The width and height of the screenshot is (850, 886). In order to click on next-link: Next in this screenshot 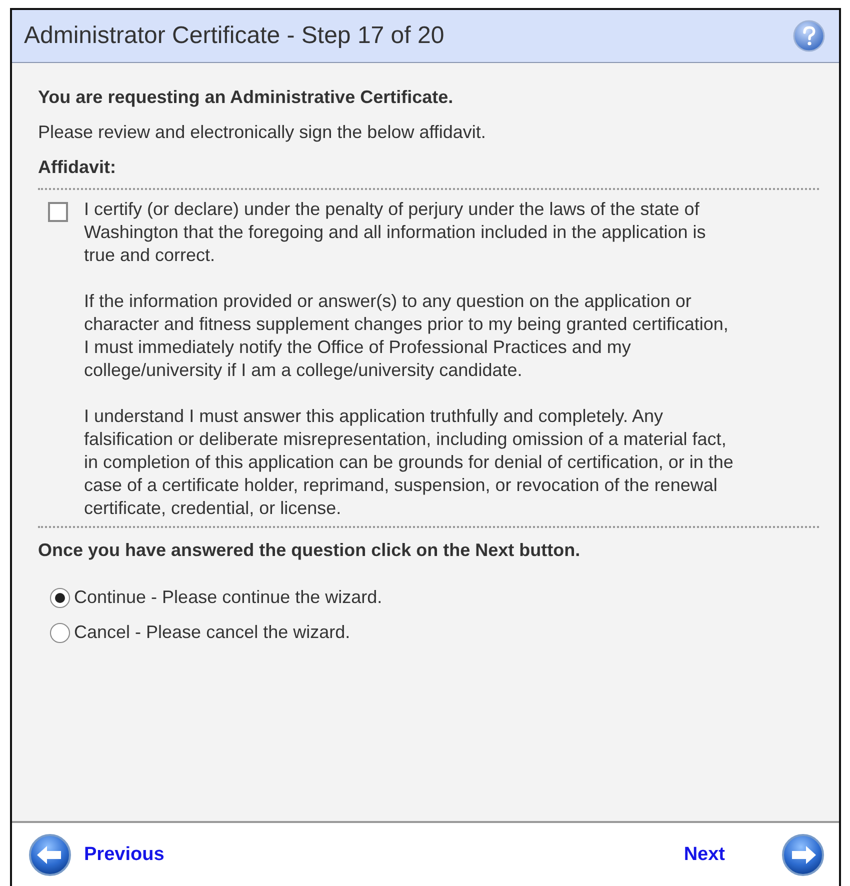, I will do `click(704, 855)`.